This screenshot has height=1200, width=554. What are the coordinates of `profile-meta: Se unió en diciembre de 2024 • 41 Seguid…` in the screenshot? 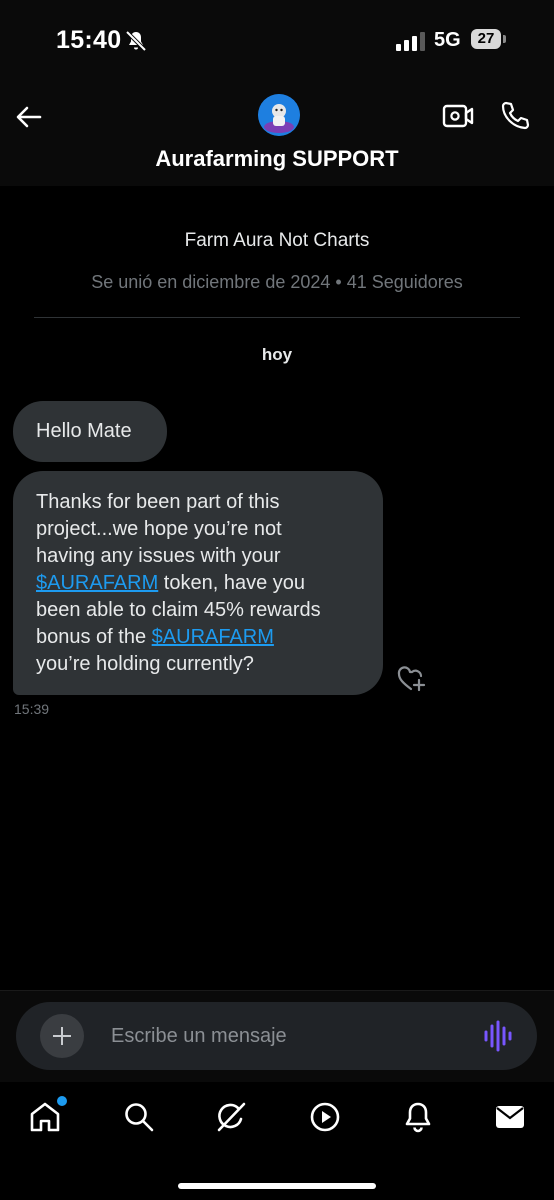 It's located at (277, 282).